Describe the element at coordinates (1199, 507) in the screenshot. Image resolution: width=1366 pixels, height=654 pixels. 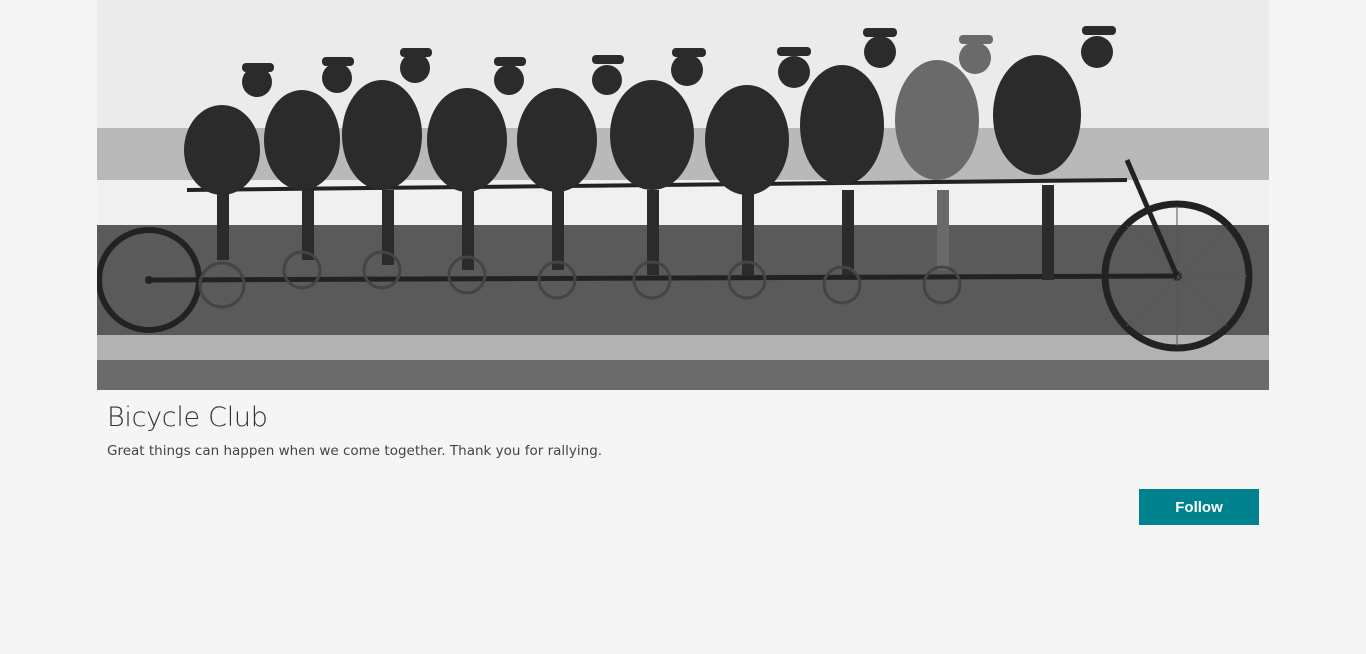
I see `follow-button: Follow` at that location.